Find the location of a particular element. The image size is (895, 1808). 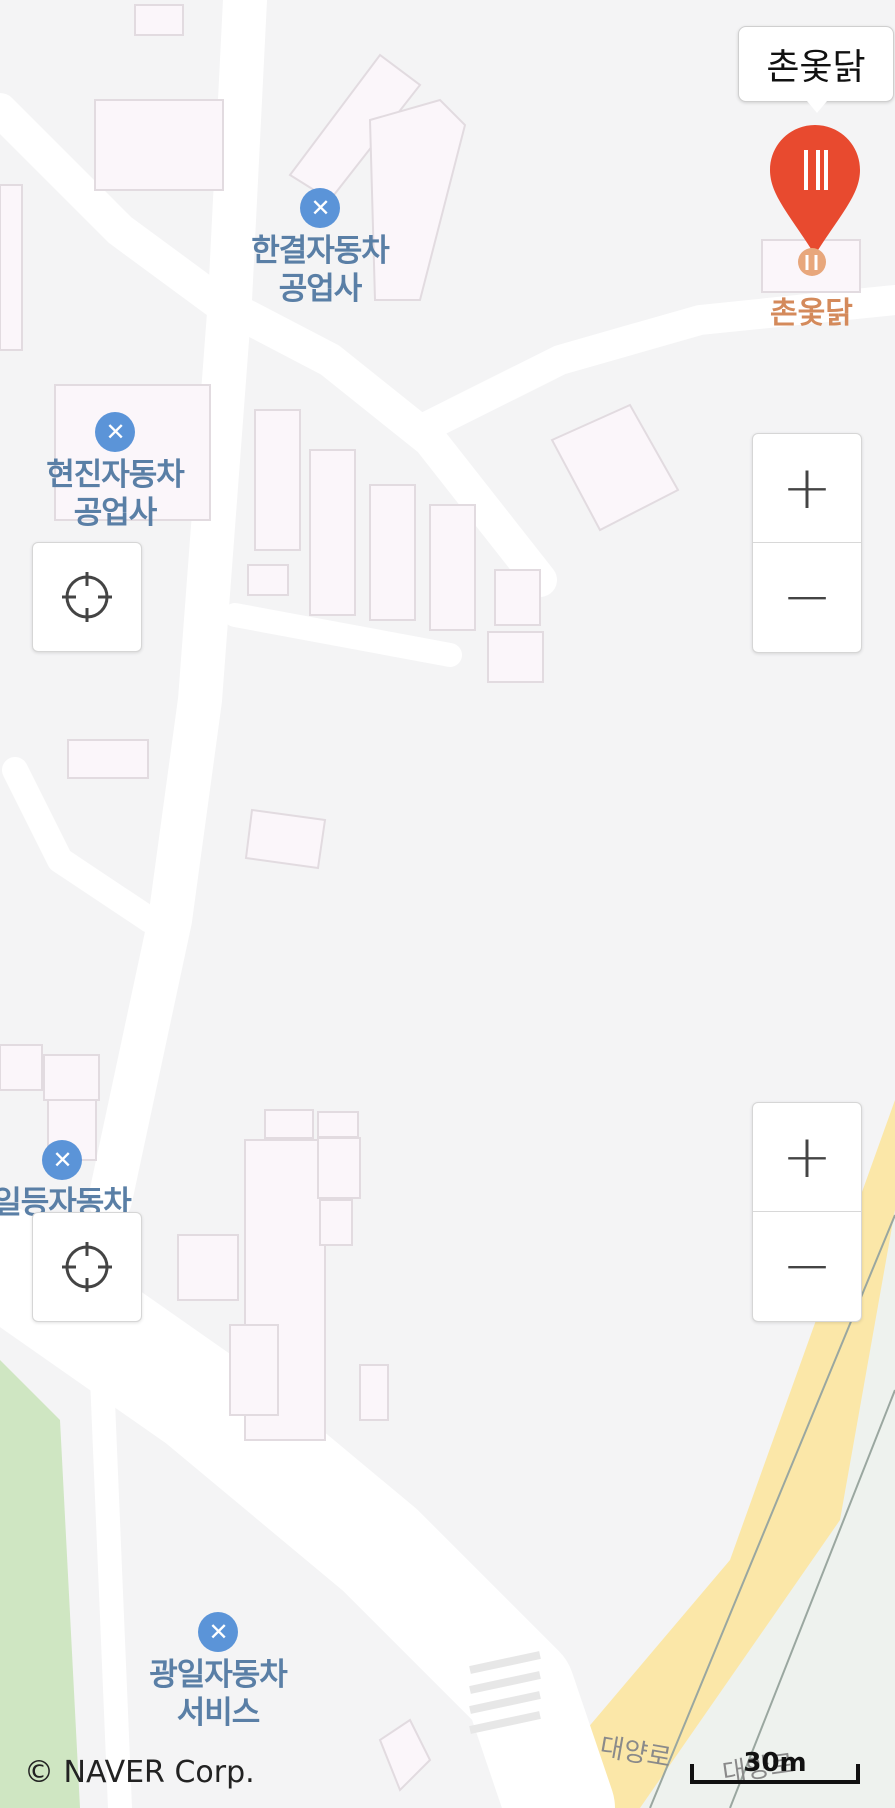

poi-name-line1: 광일자동차 is located at coordinates (218, 1675).